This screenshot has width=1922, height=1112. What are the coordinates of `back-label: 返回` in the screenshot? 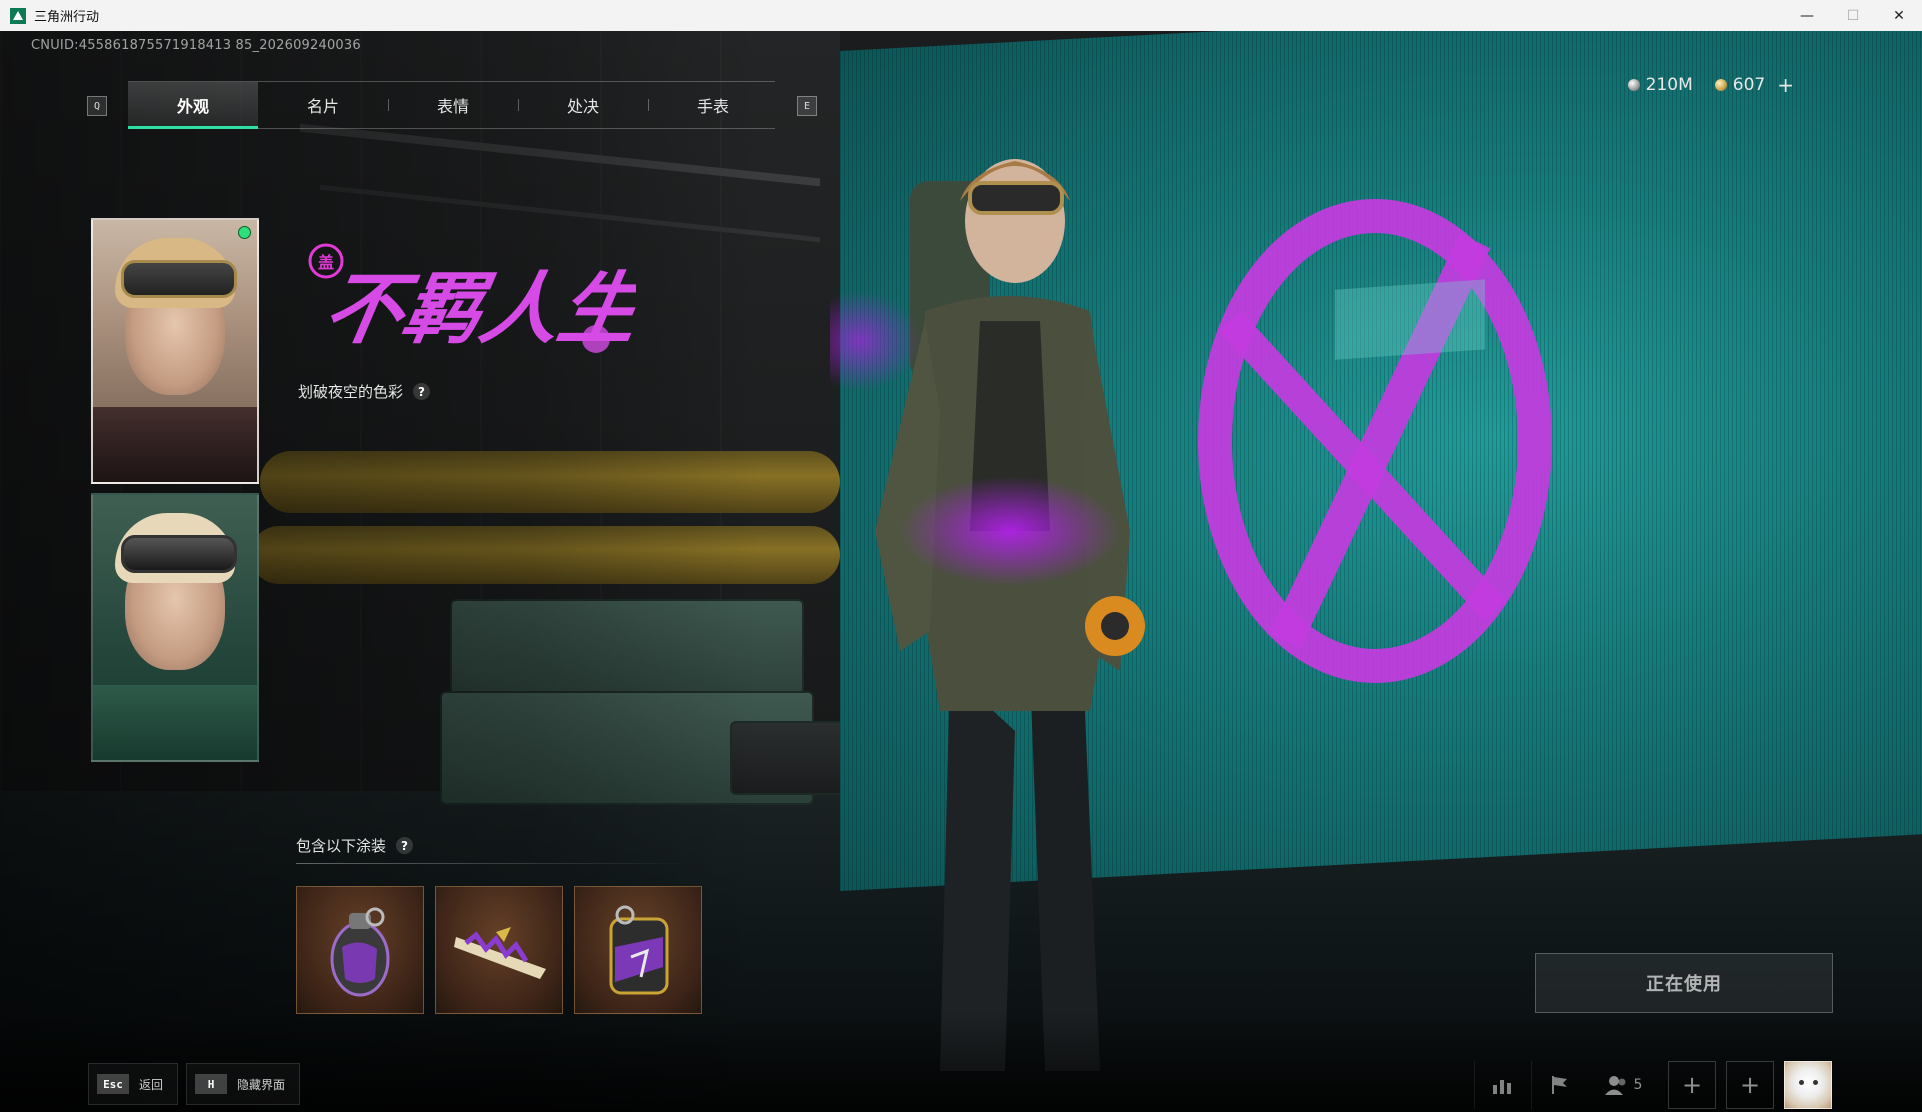 It's located at (151, 1084).